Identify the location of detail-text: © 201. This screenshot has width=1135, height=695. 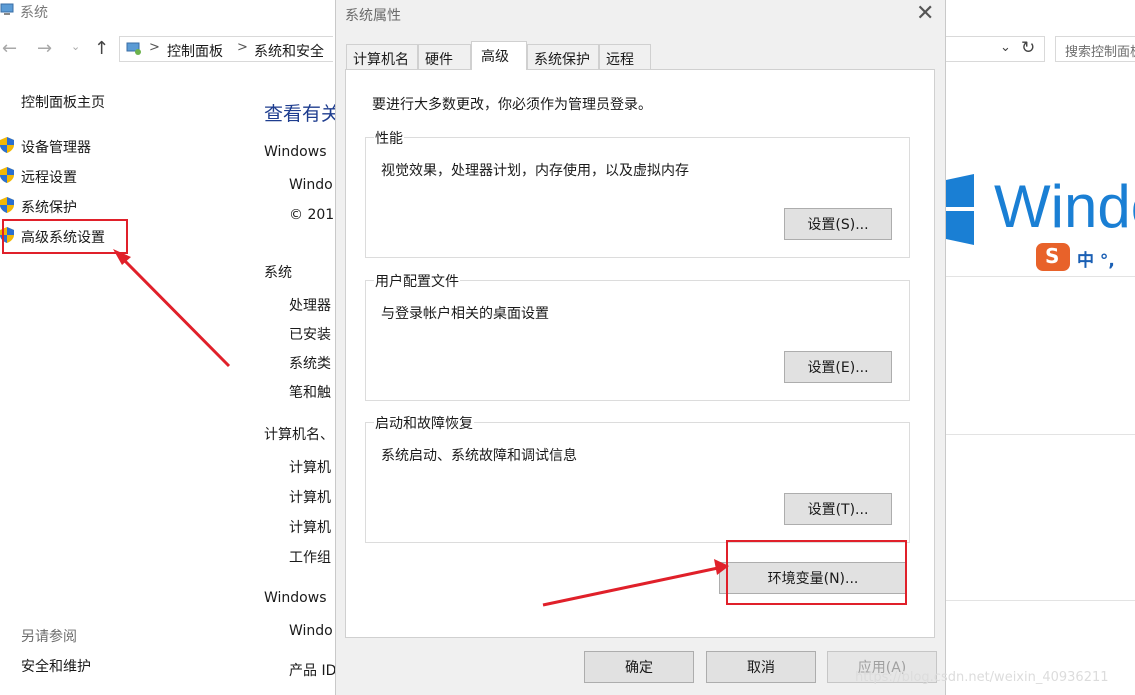
(312, 215).